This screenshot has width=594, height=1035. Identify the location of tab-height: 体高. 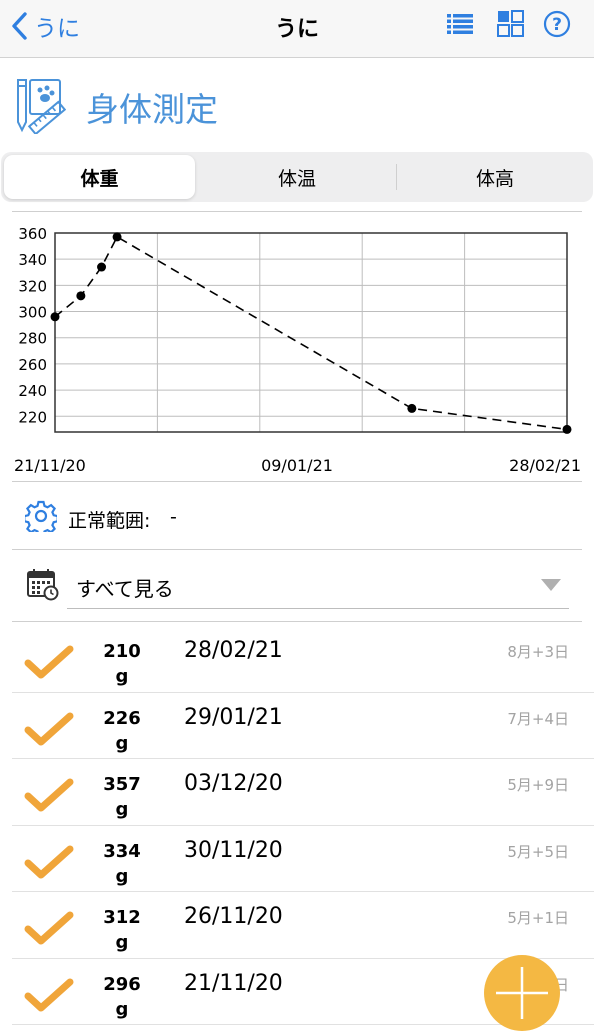
(495, 177).